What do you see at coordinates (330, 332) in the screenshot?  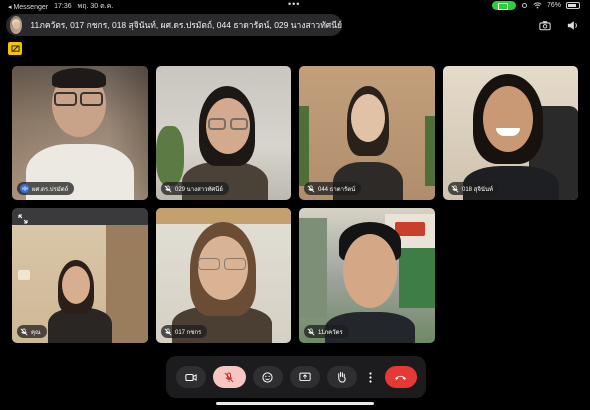 I see `participant-name: 11ภควัตร` at bounding box center [330, 332].